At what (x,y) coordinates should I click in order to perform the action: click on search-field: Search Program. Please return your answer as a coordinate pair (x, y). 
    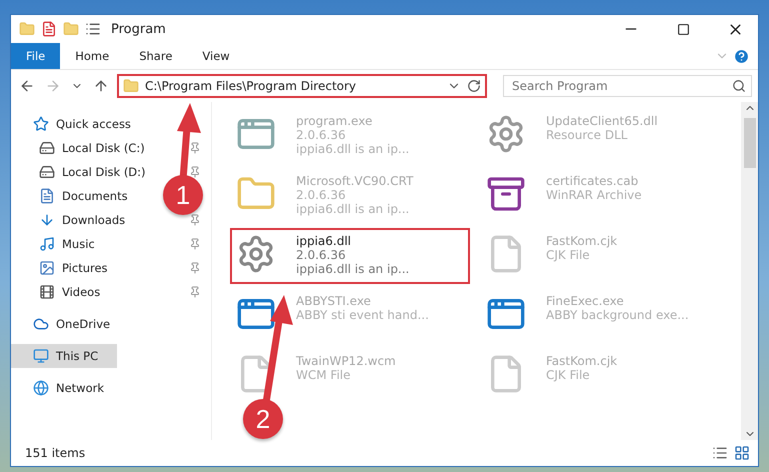
    Looking at the image, I should click on (627, 86).